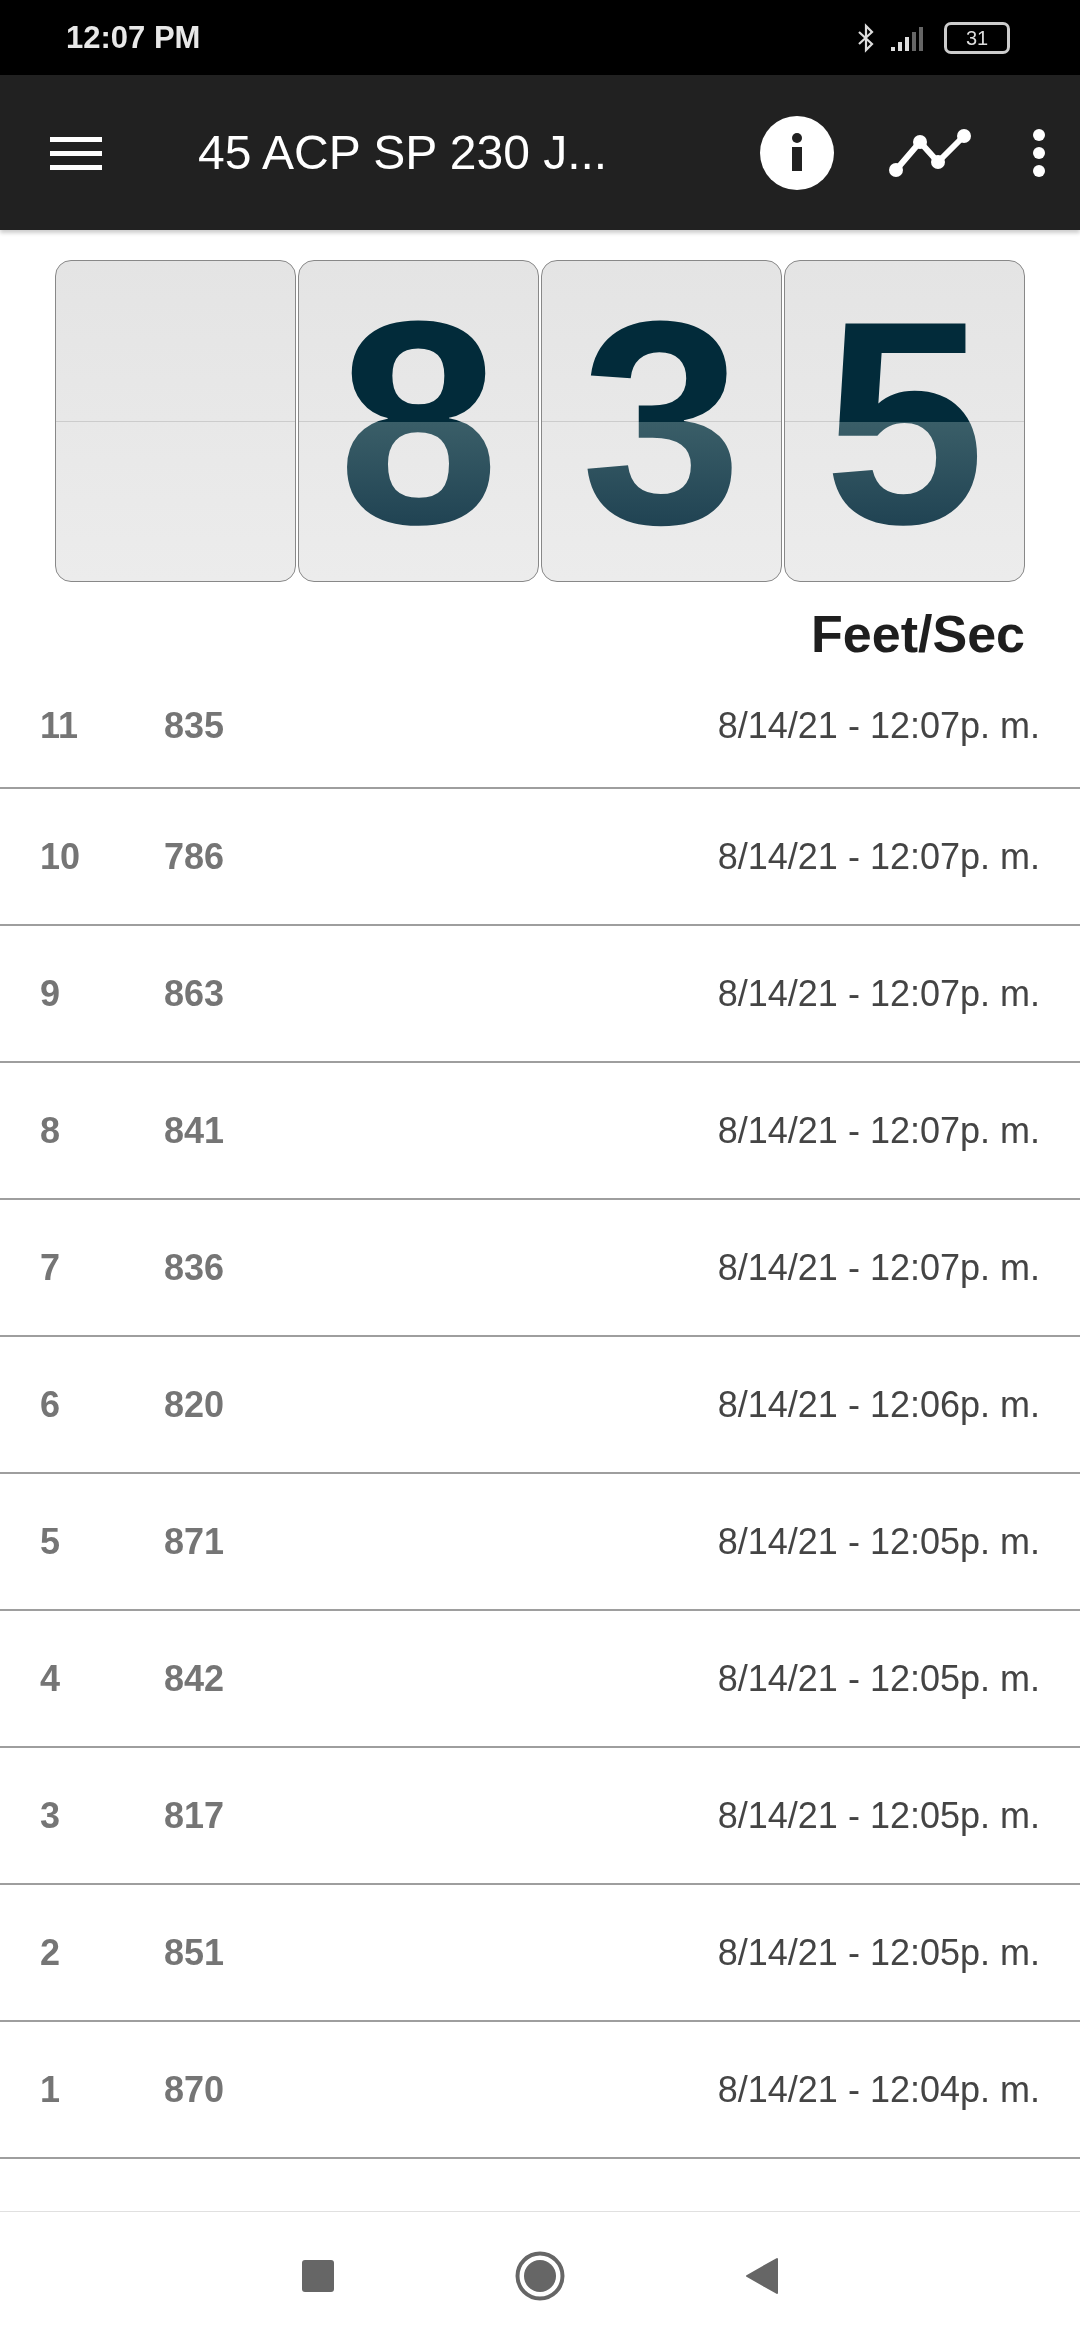 The width and height of the screenshot is (1080, 2340). I want to click on reading-value: 870, so click(195, 2089).